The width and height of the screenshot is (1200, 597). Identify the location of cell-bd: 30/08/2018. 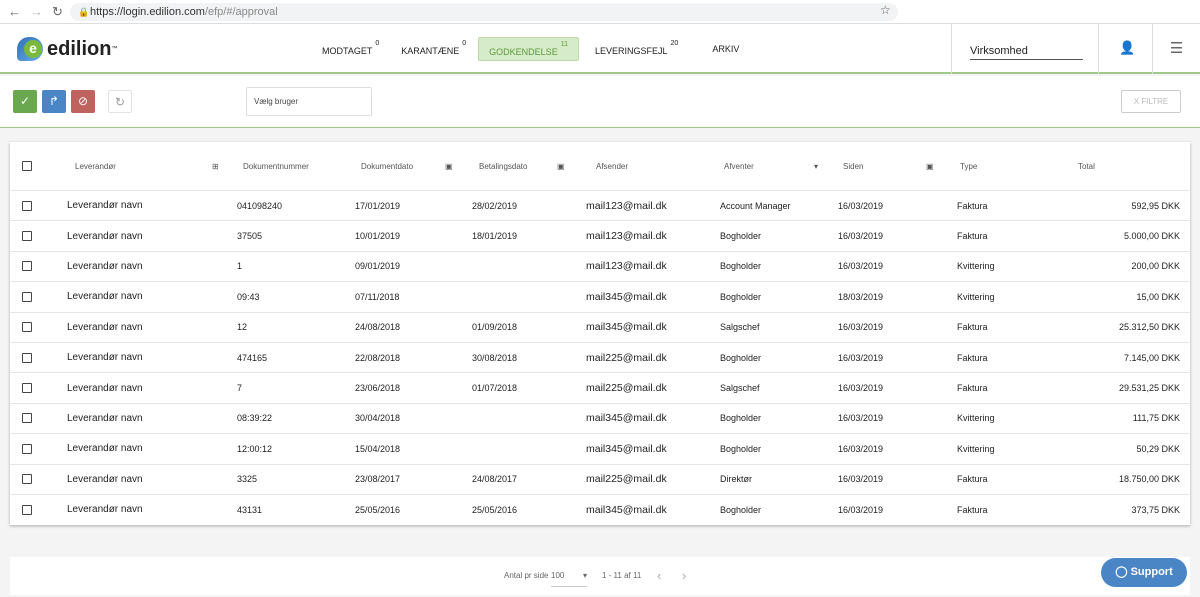
(495, 357).